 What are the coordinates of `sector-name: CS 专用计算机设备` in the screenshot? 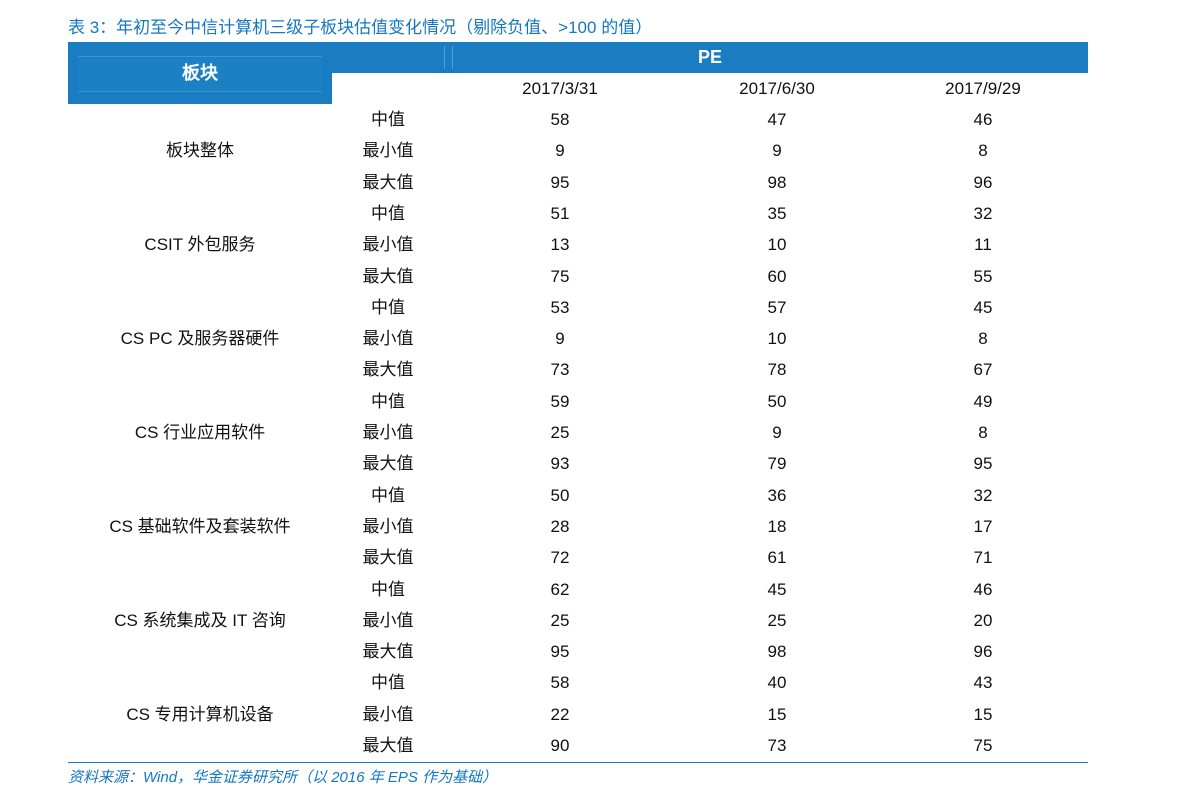 It's located at (200, 714).